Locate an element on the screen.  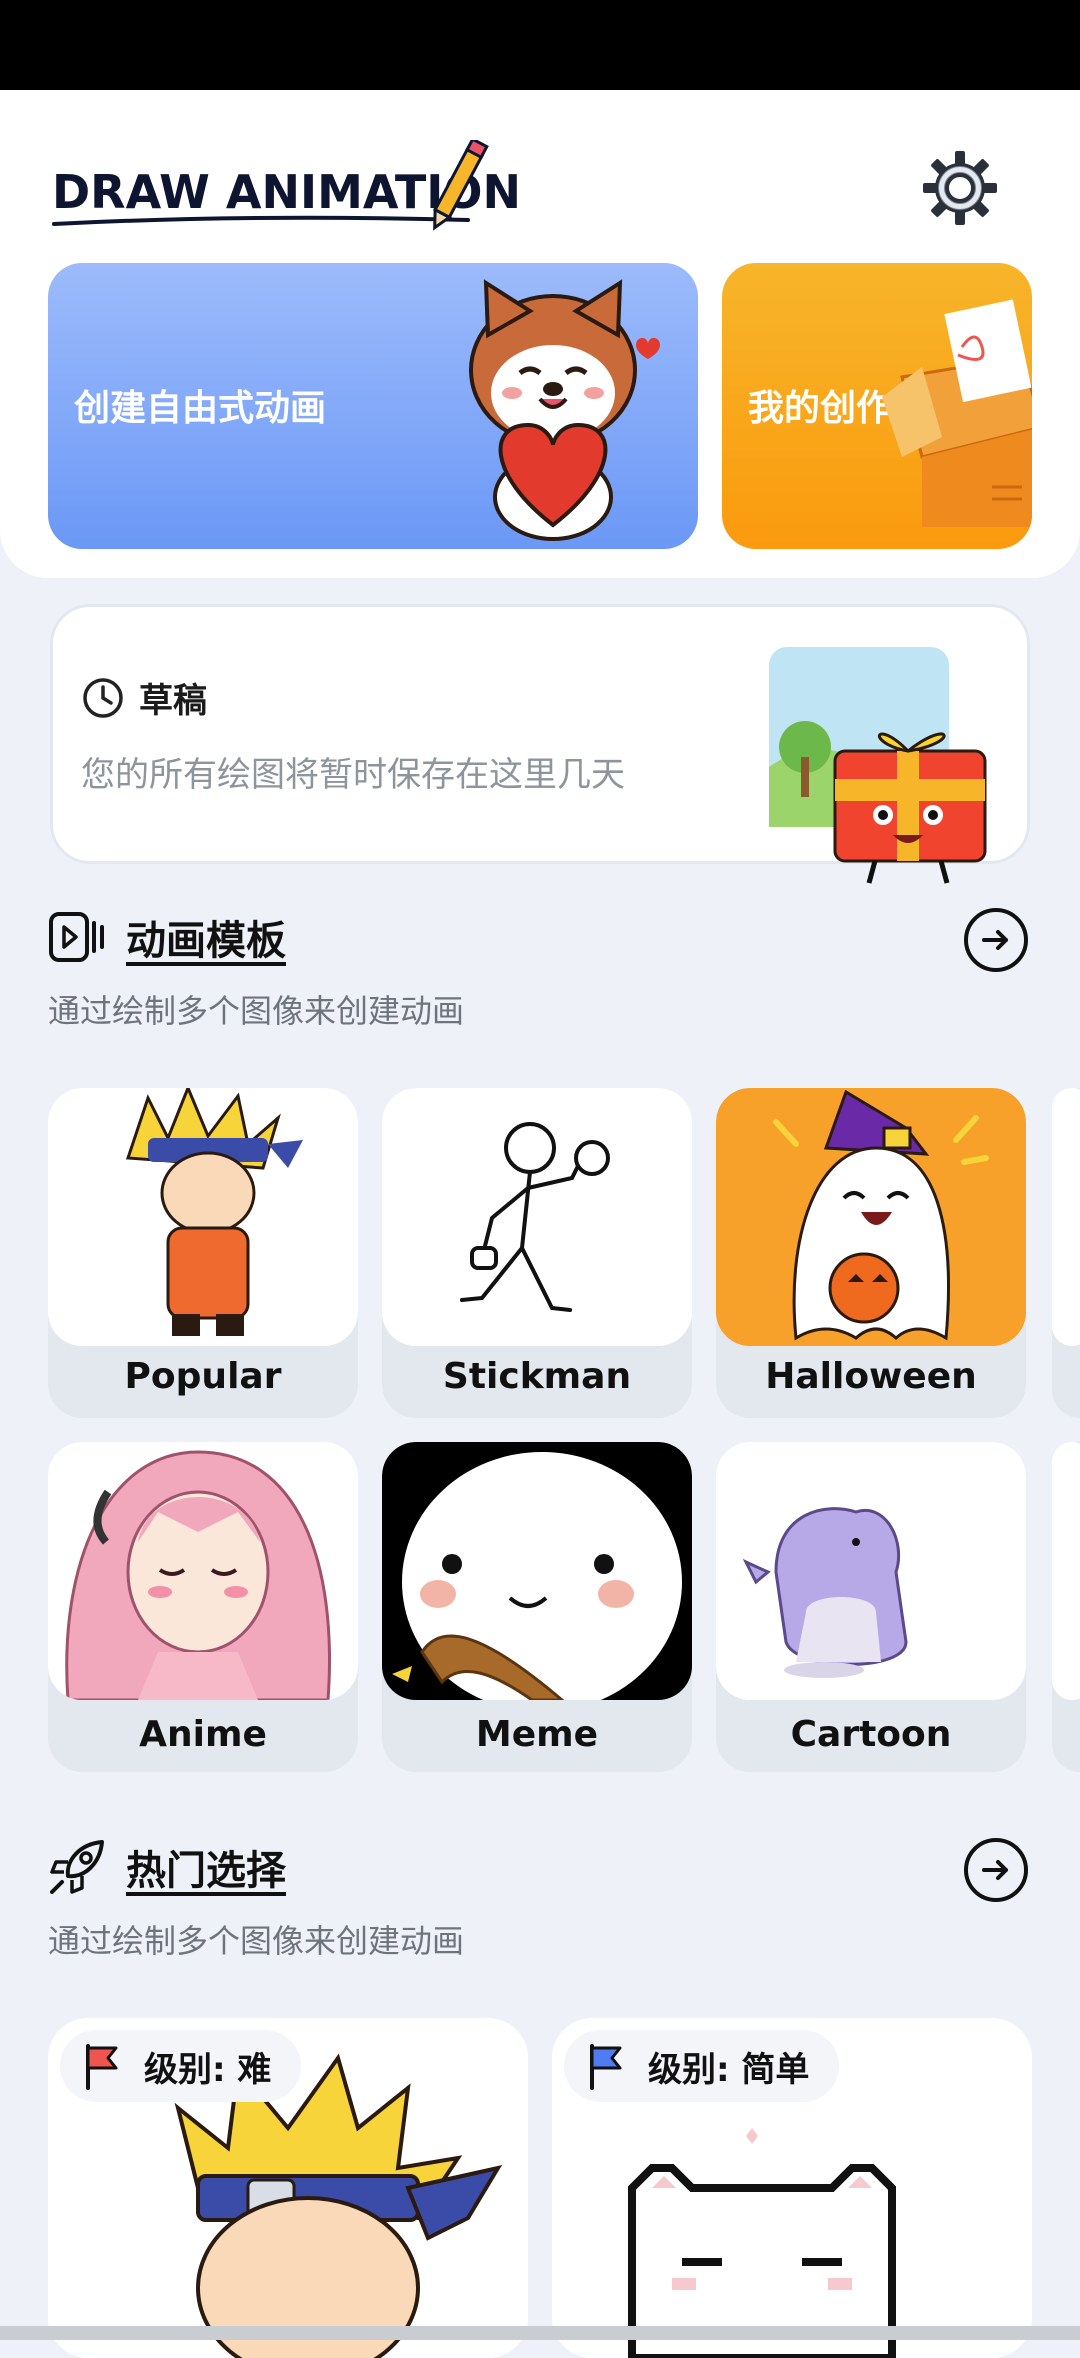
template-card-meme: Meme is located at coordinates (537, 1607).